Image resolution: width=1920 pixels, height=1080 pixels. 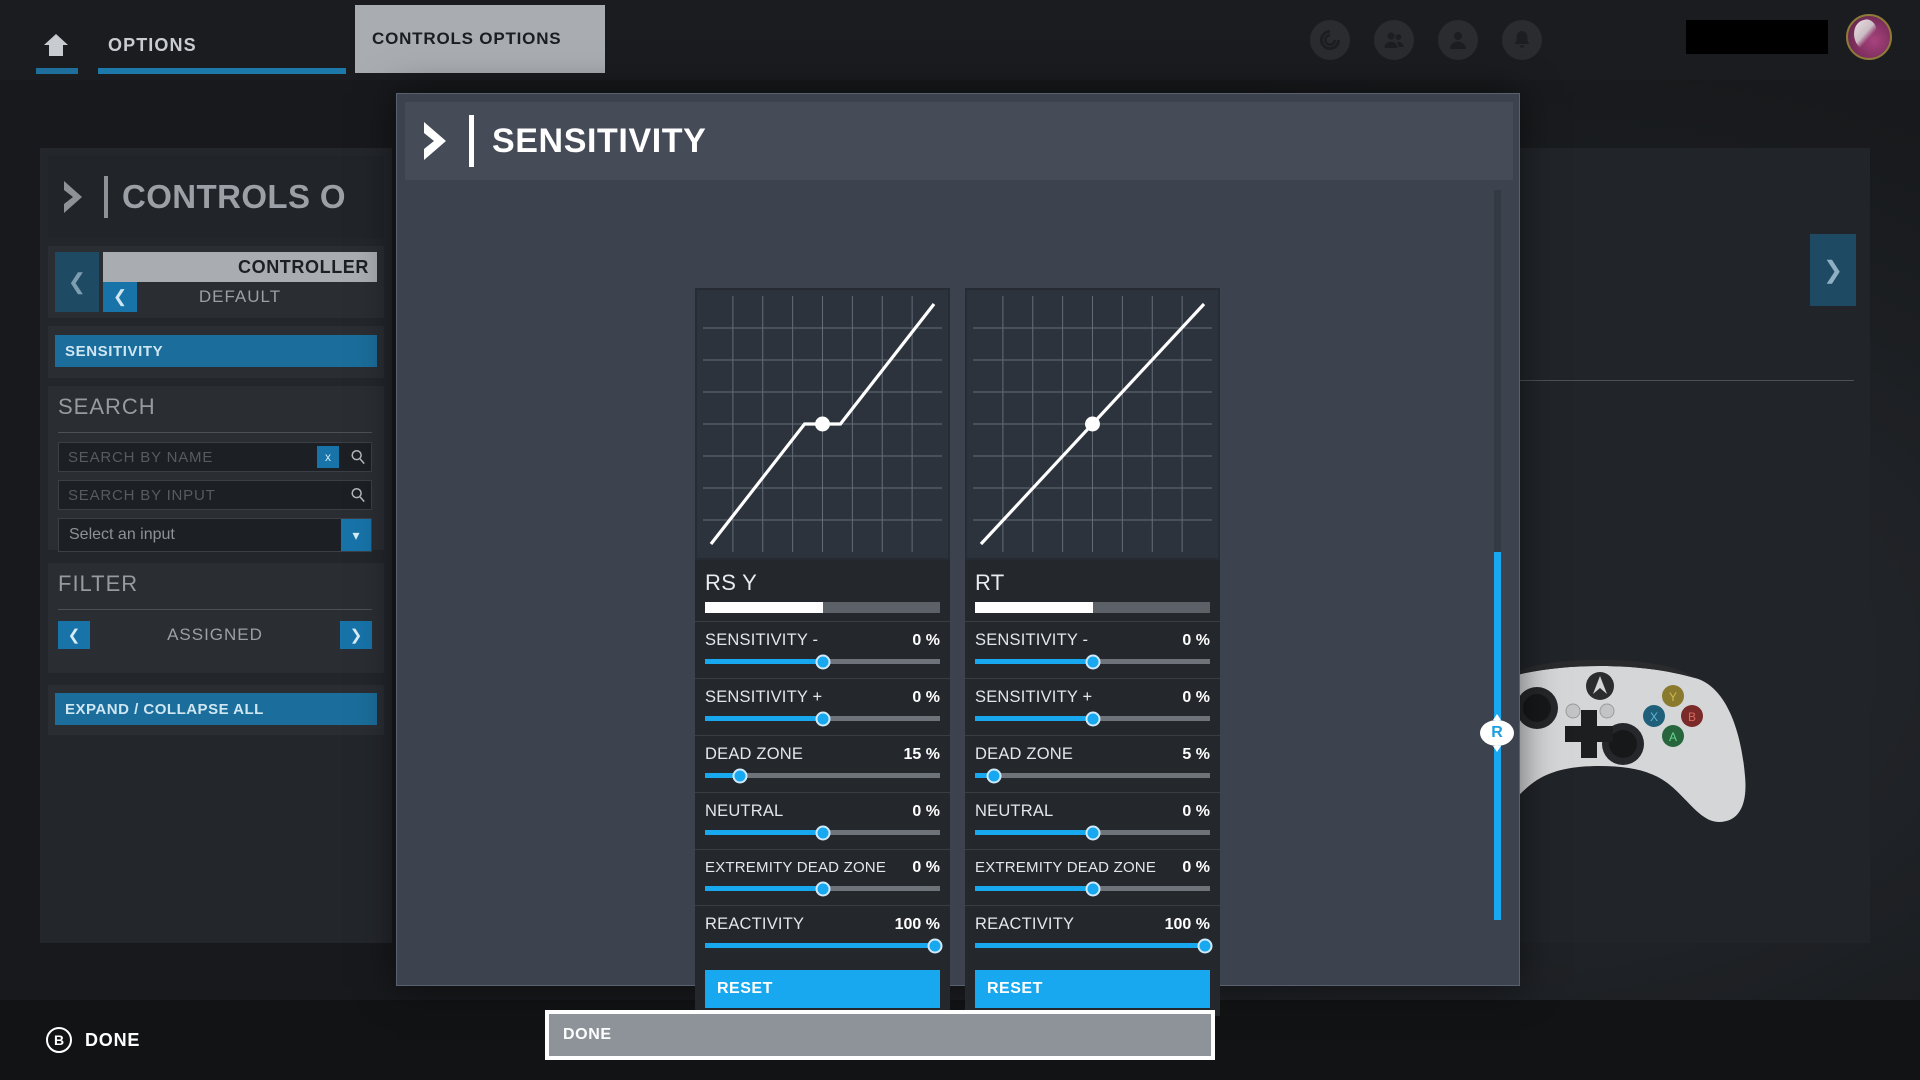 I want to click on slider-dead-zone: DEAD ZONE 5 %, so click(x=1092, y=763).